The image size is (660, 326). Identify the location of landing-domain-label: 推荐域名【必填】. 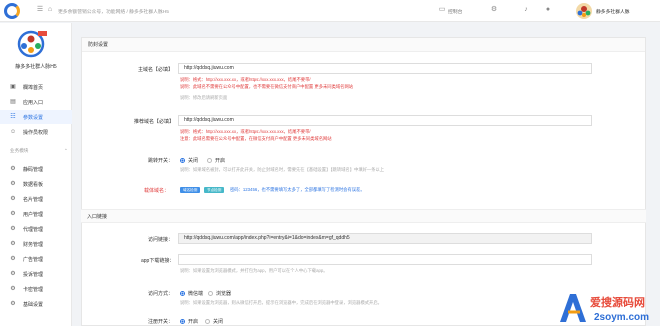
(154, 122).